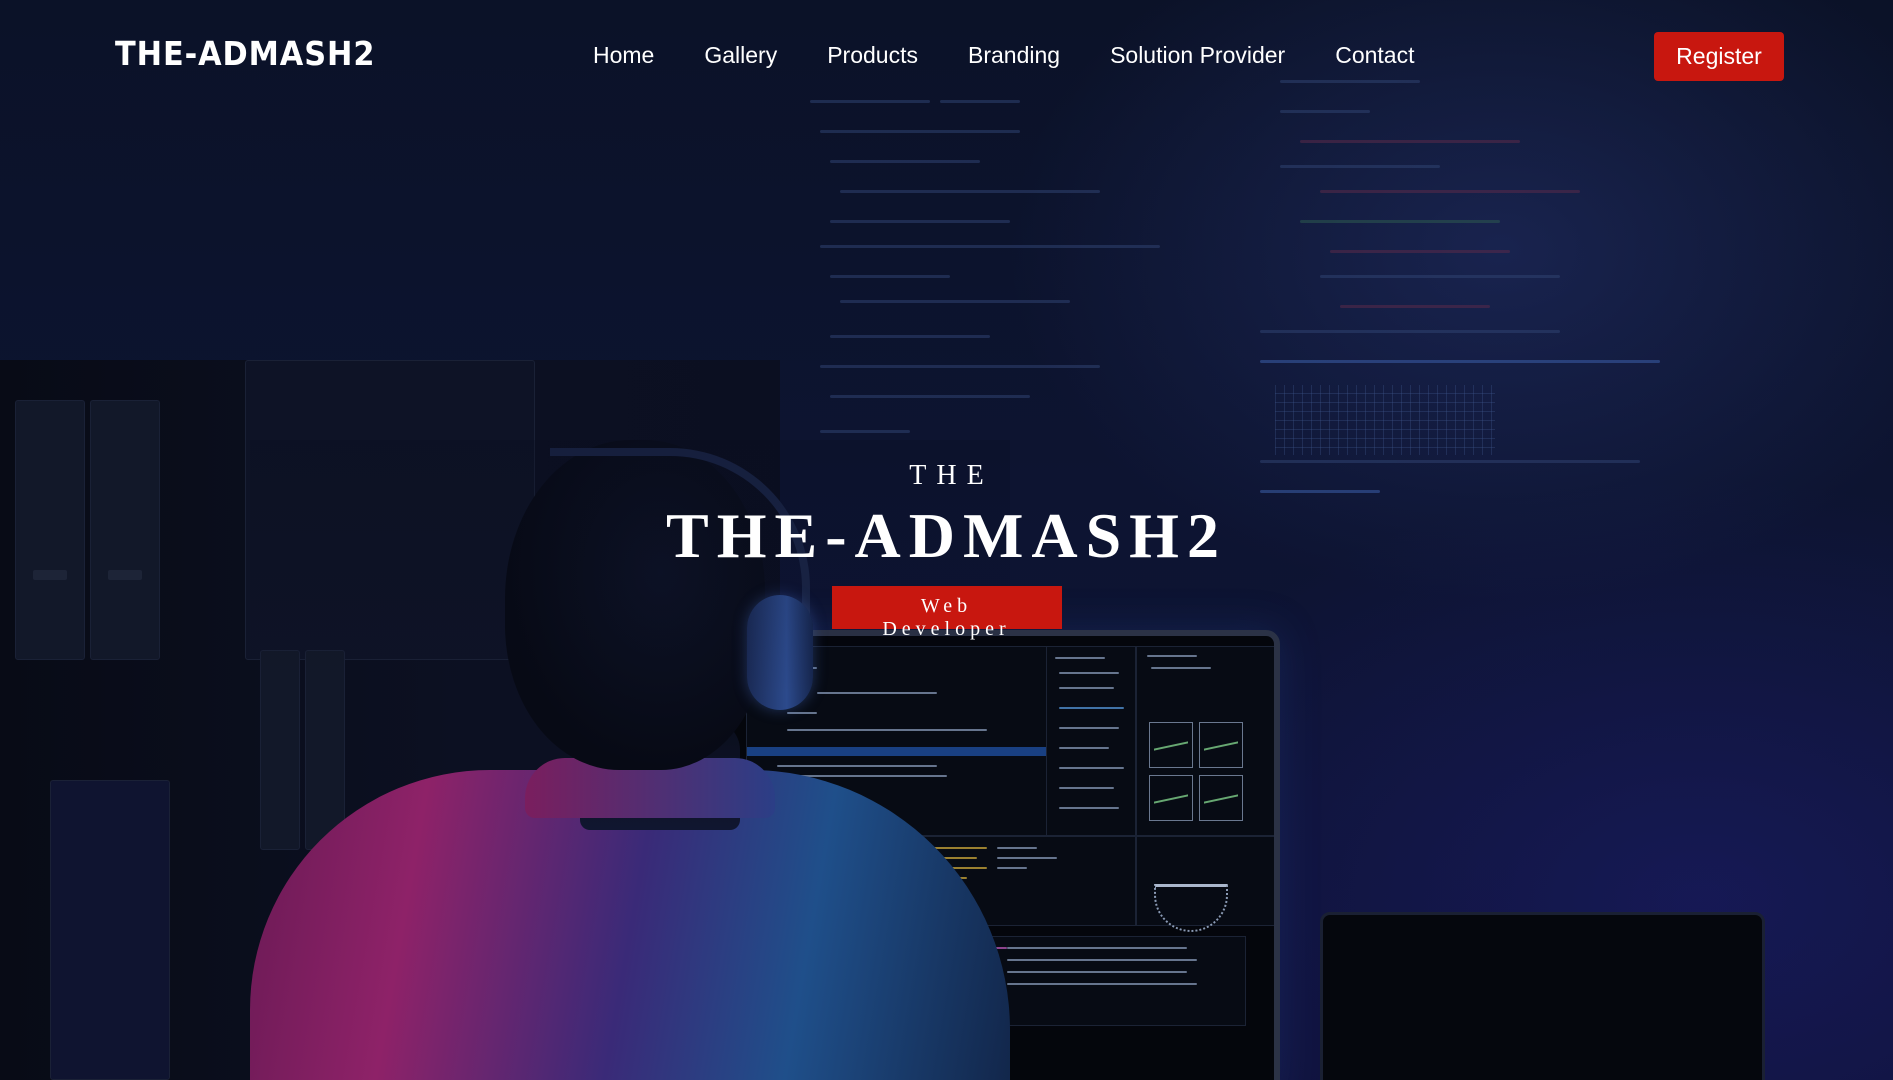  I want to click on hero-title: THE-ADMASH2, so click(946, 535).